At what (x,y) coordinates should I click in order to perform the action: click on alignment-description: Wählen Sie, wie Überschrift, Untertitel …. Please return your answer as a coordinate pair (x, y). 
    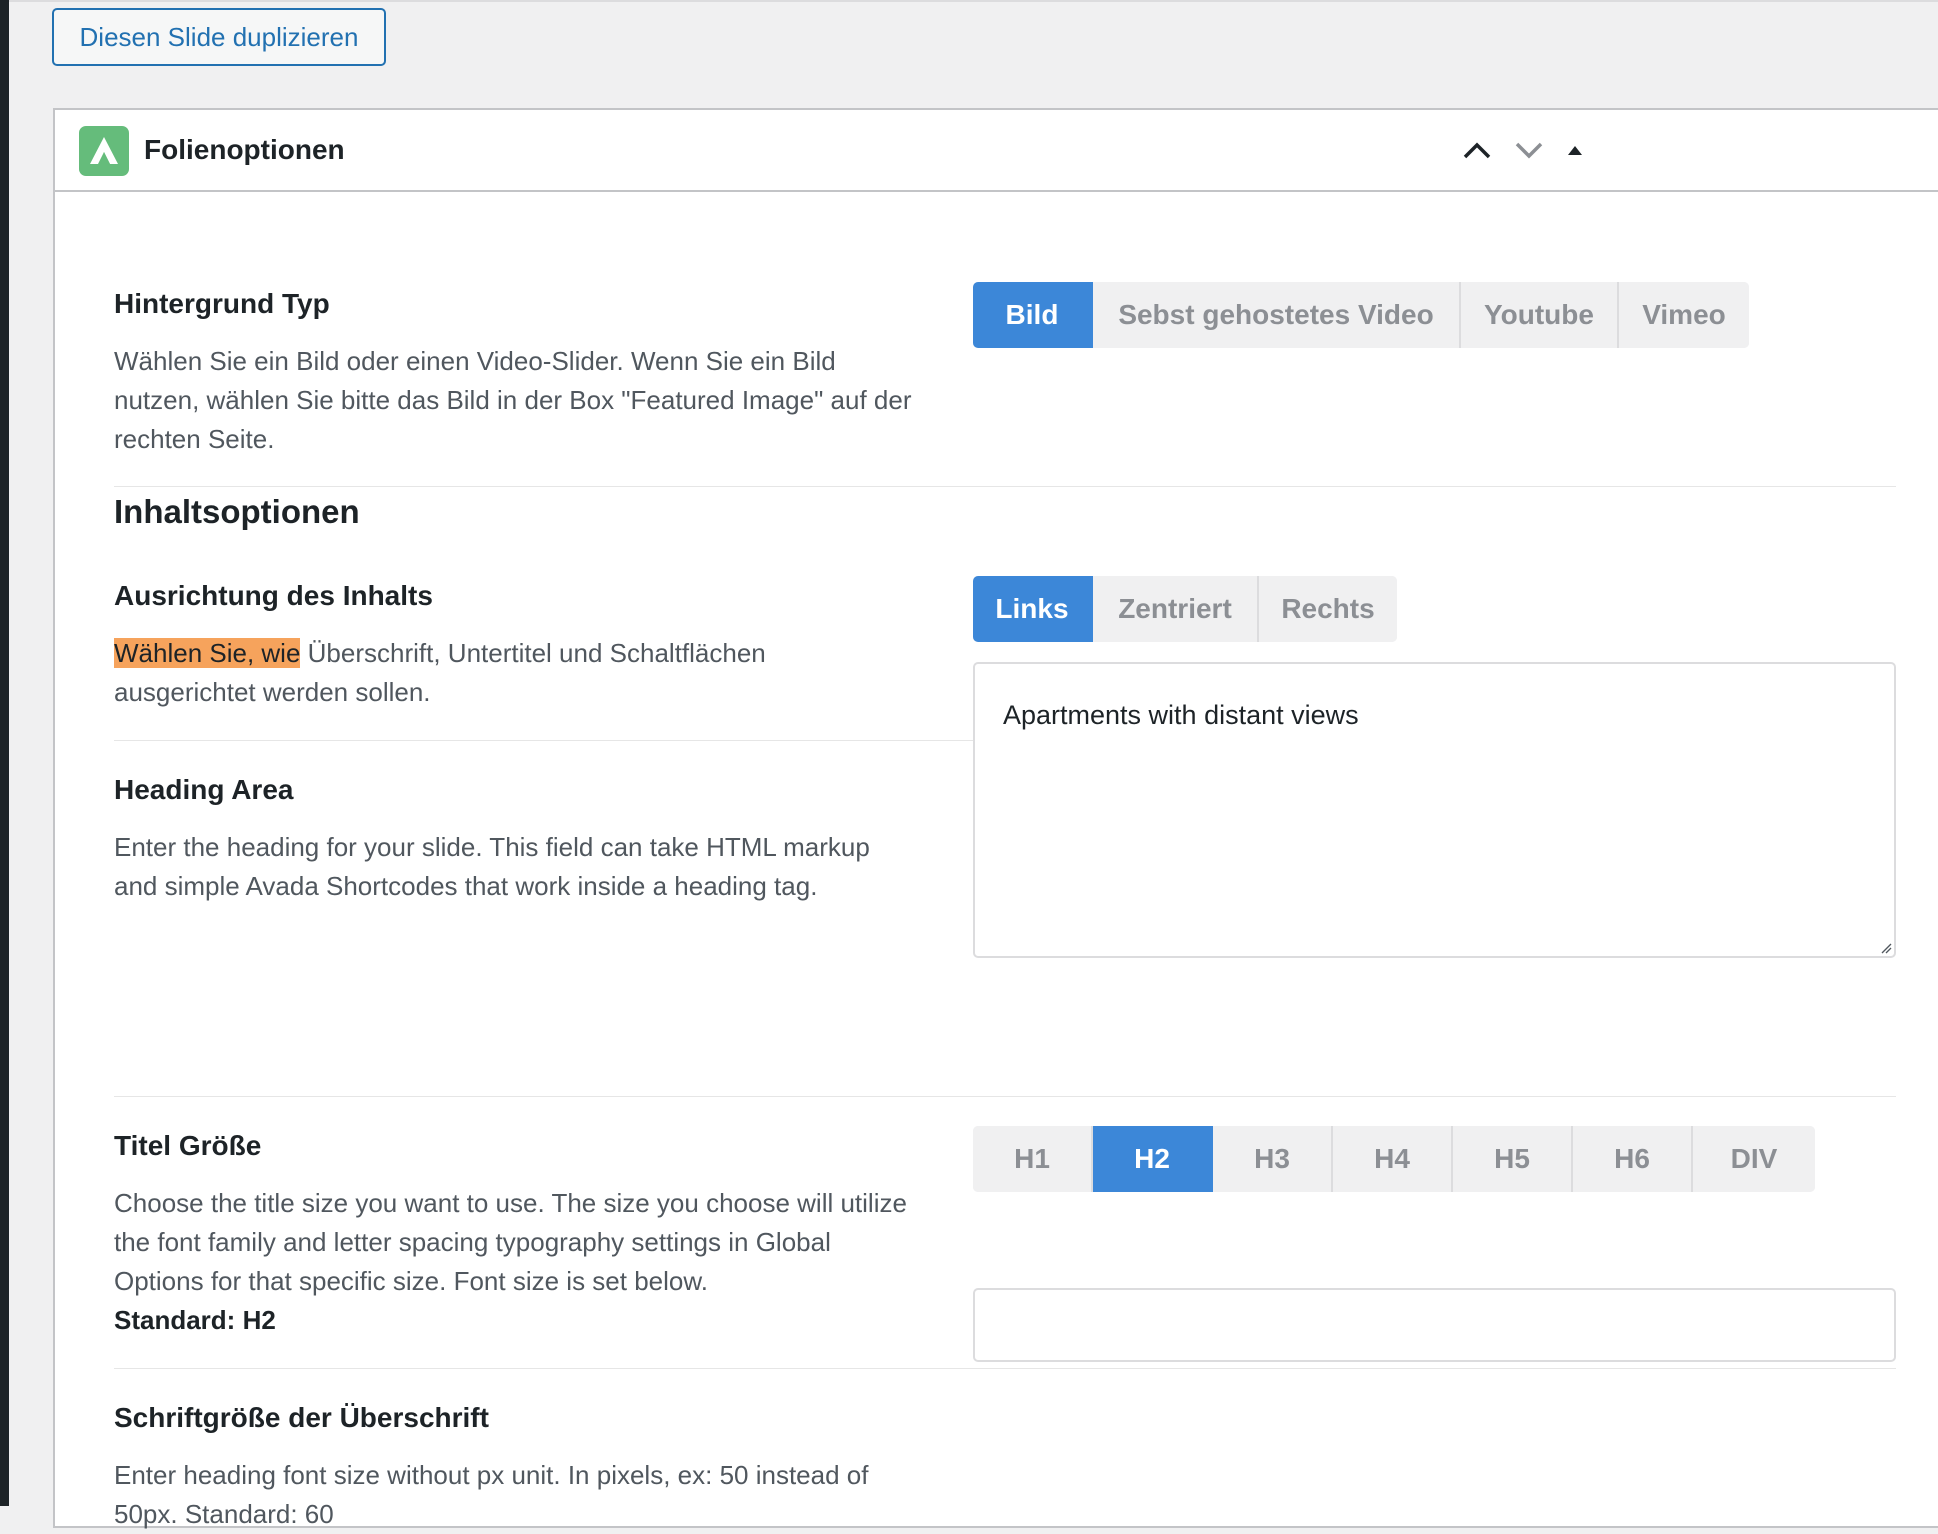
    Looking at the image, I should click on (514, 673).